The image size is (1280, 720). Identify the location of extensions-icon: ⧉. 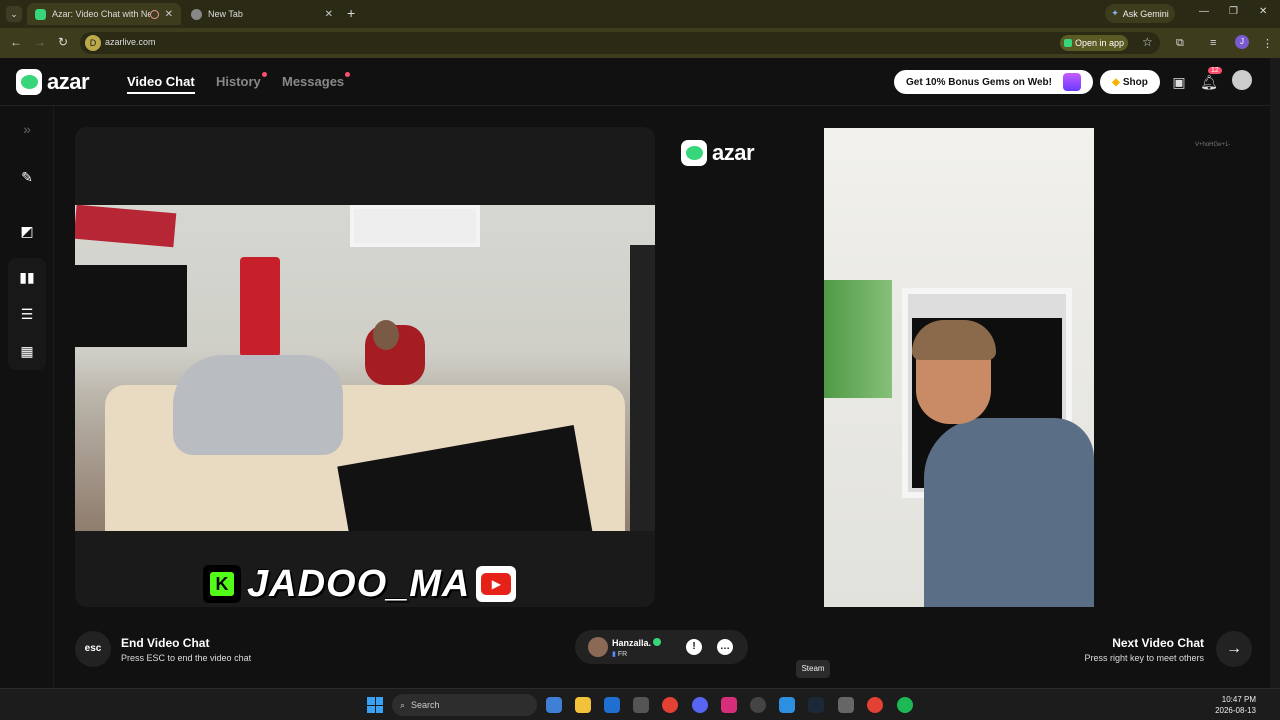
(1180, 43).